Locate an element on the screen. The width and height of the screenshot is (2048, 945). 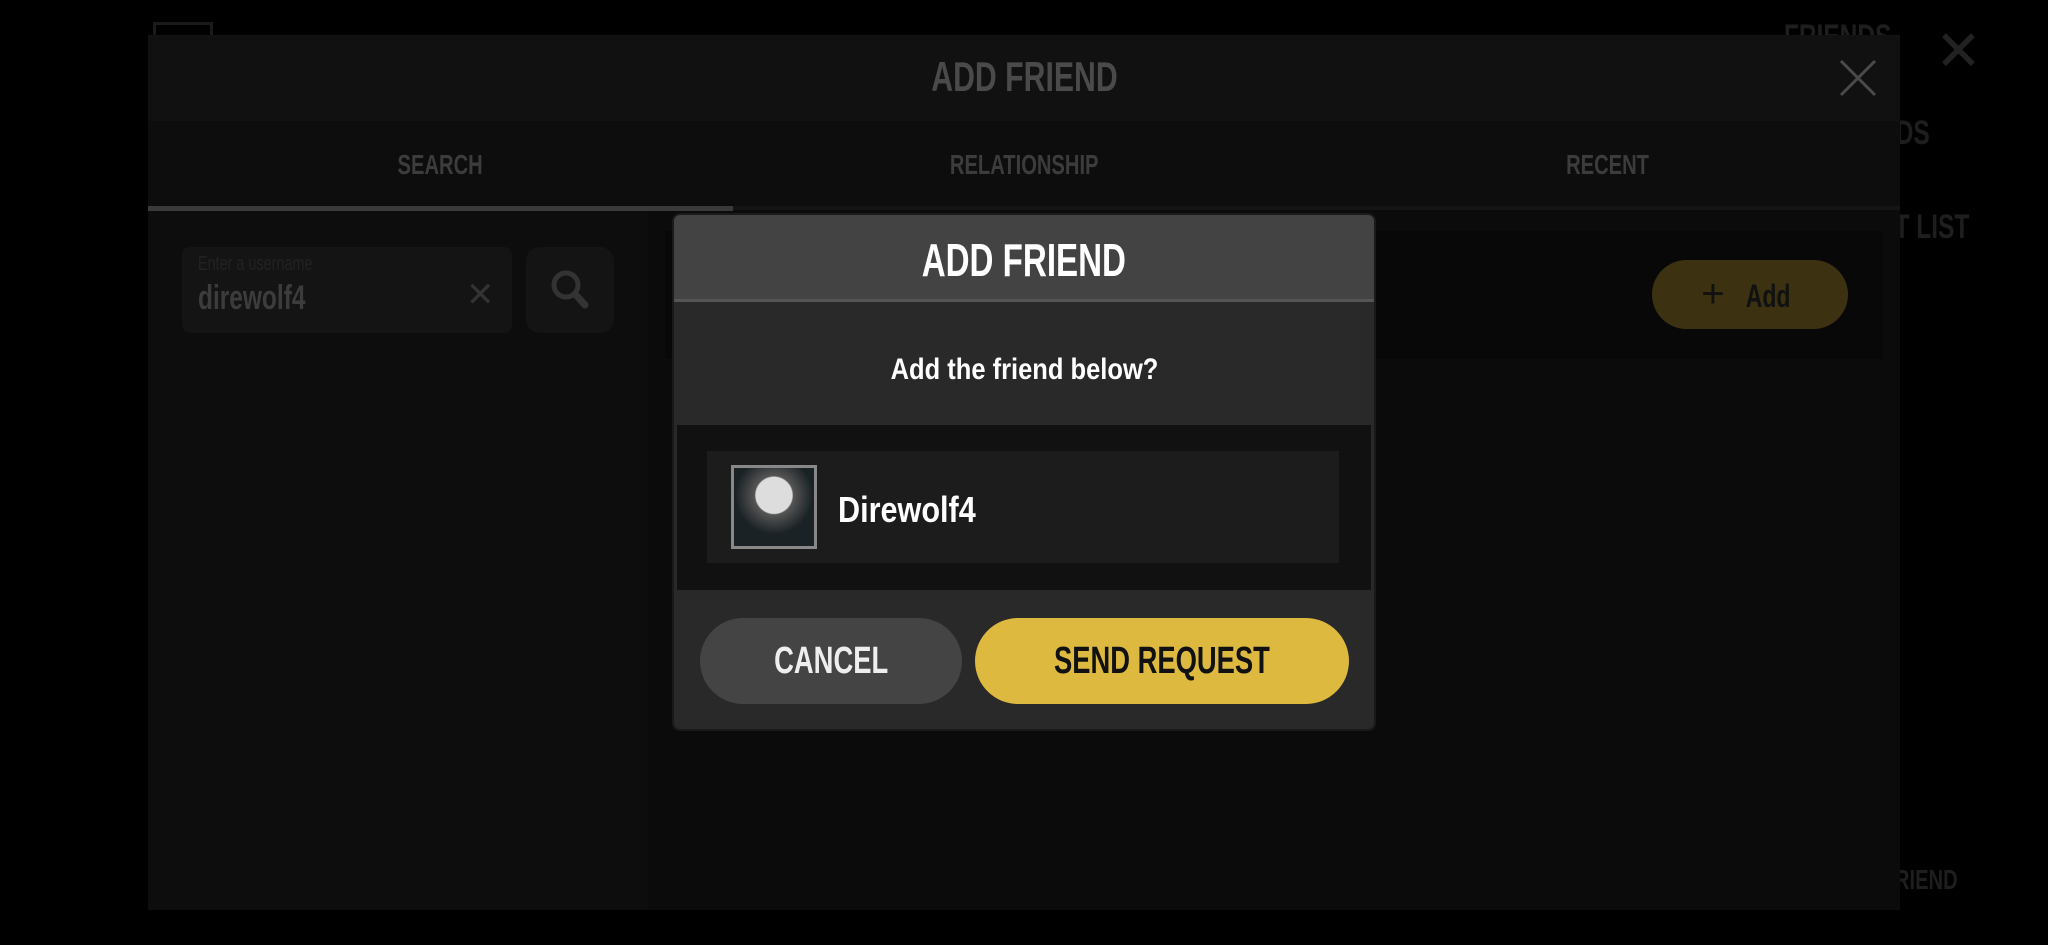
add-button: + Add is located at coordinates (1750, 294).